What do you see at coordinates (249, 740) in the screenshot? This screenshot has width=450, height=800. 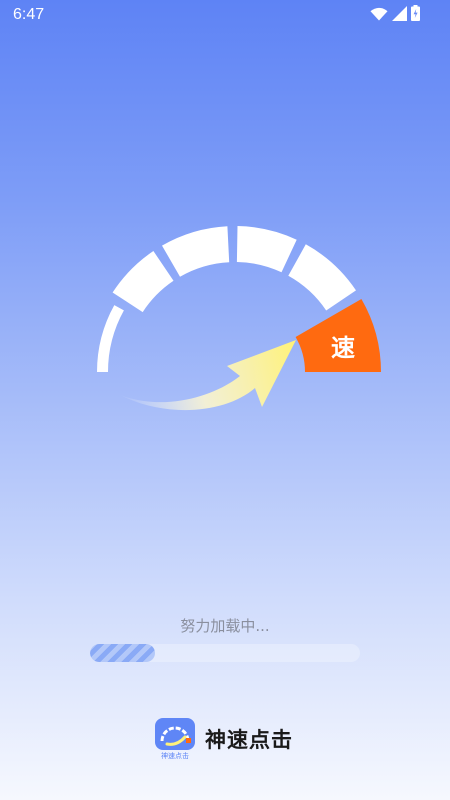 I see `app-name: 神速点击` at bounding box center [249, 740].